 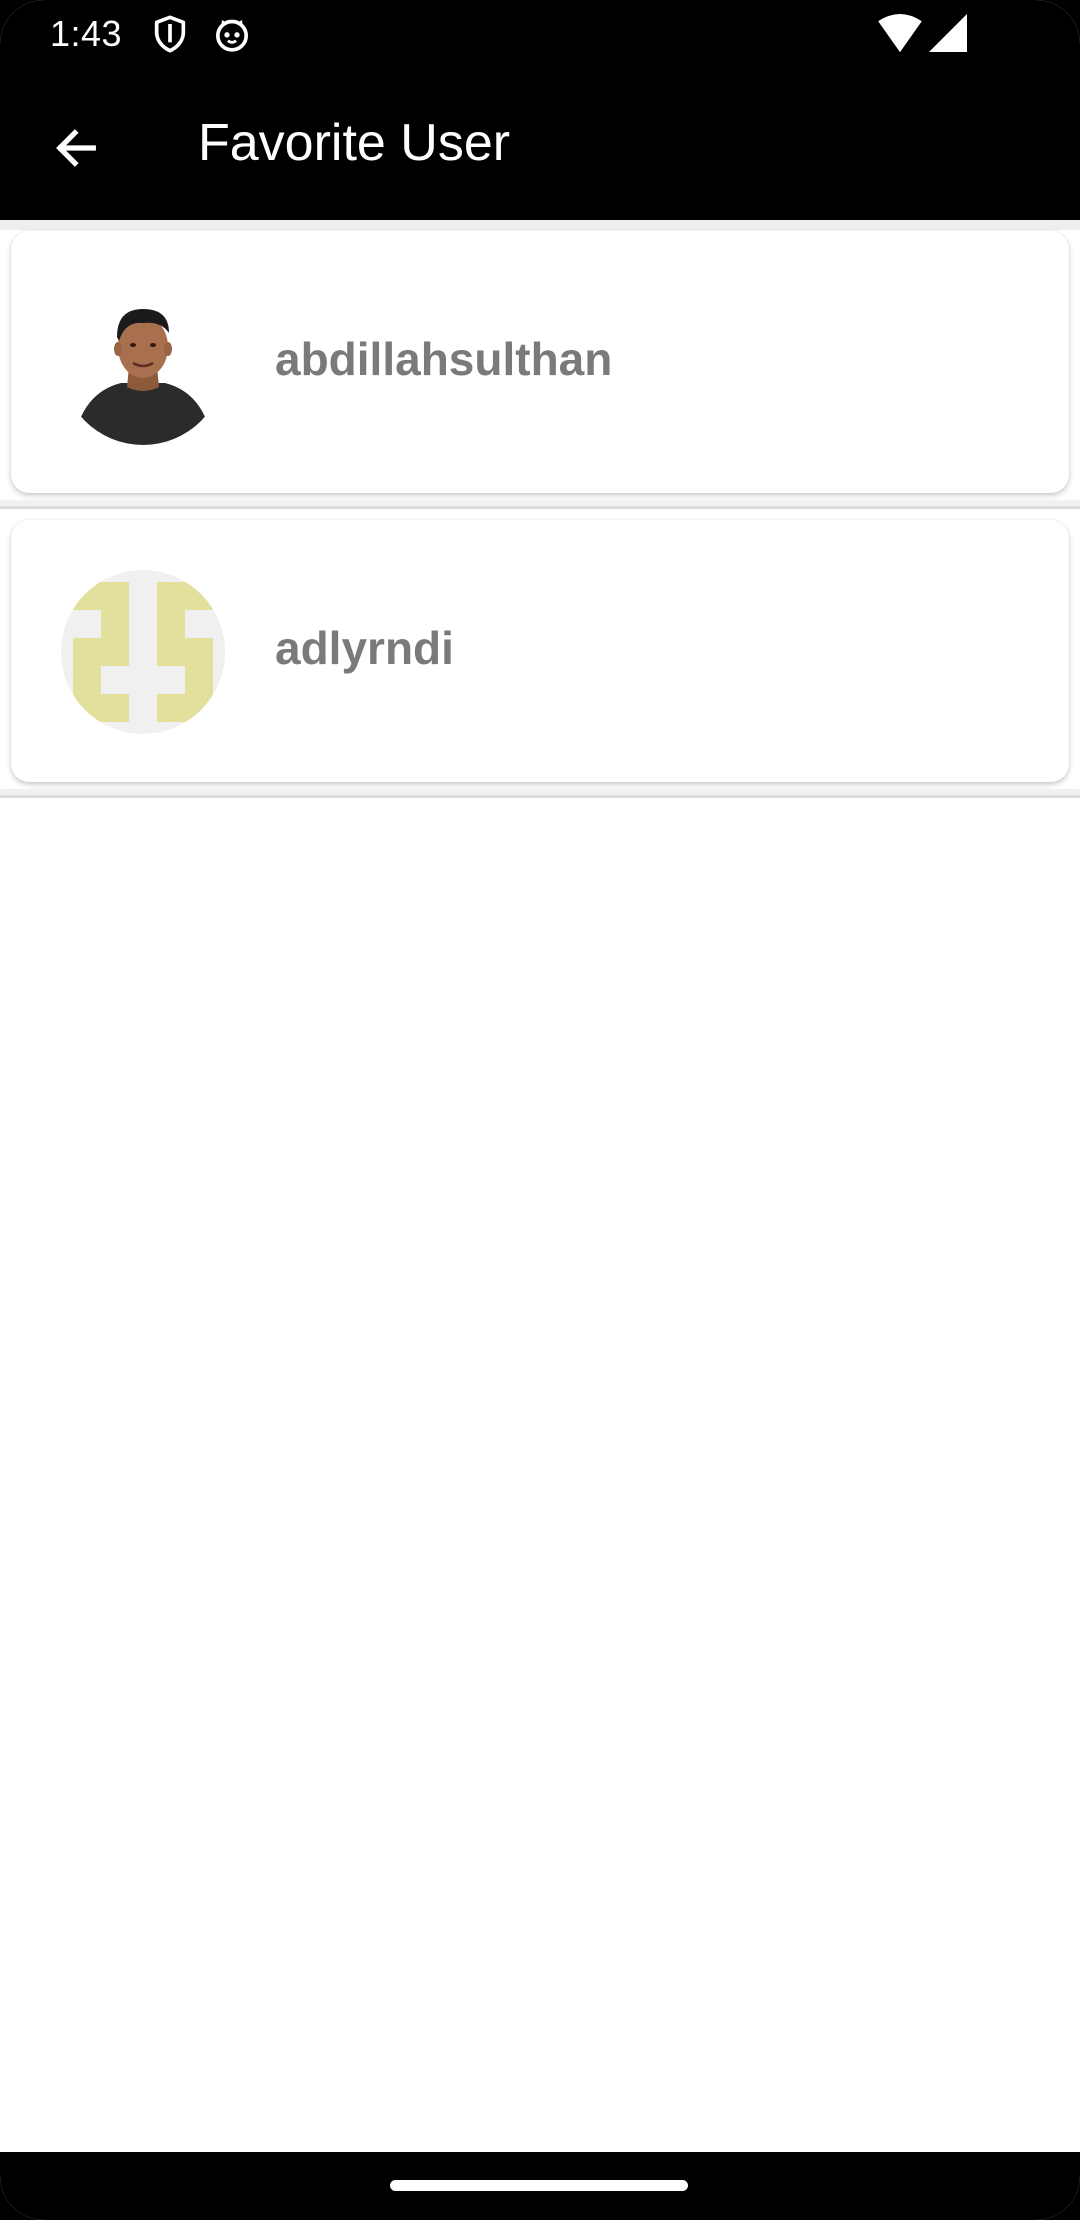 What do you see at coordinates (900, 34) in the screenshot?
I see `wifi-icon` at bounding box center [900, 34].